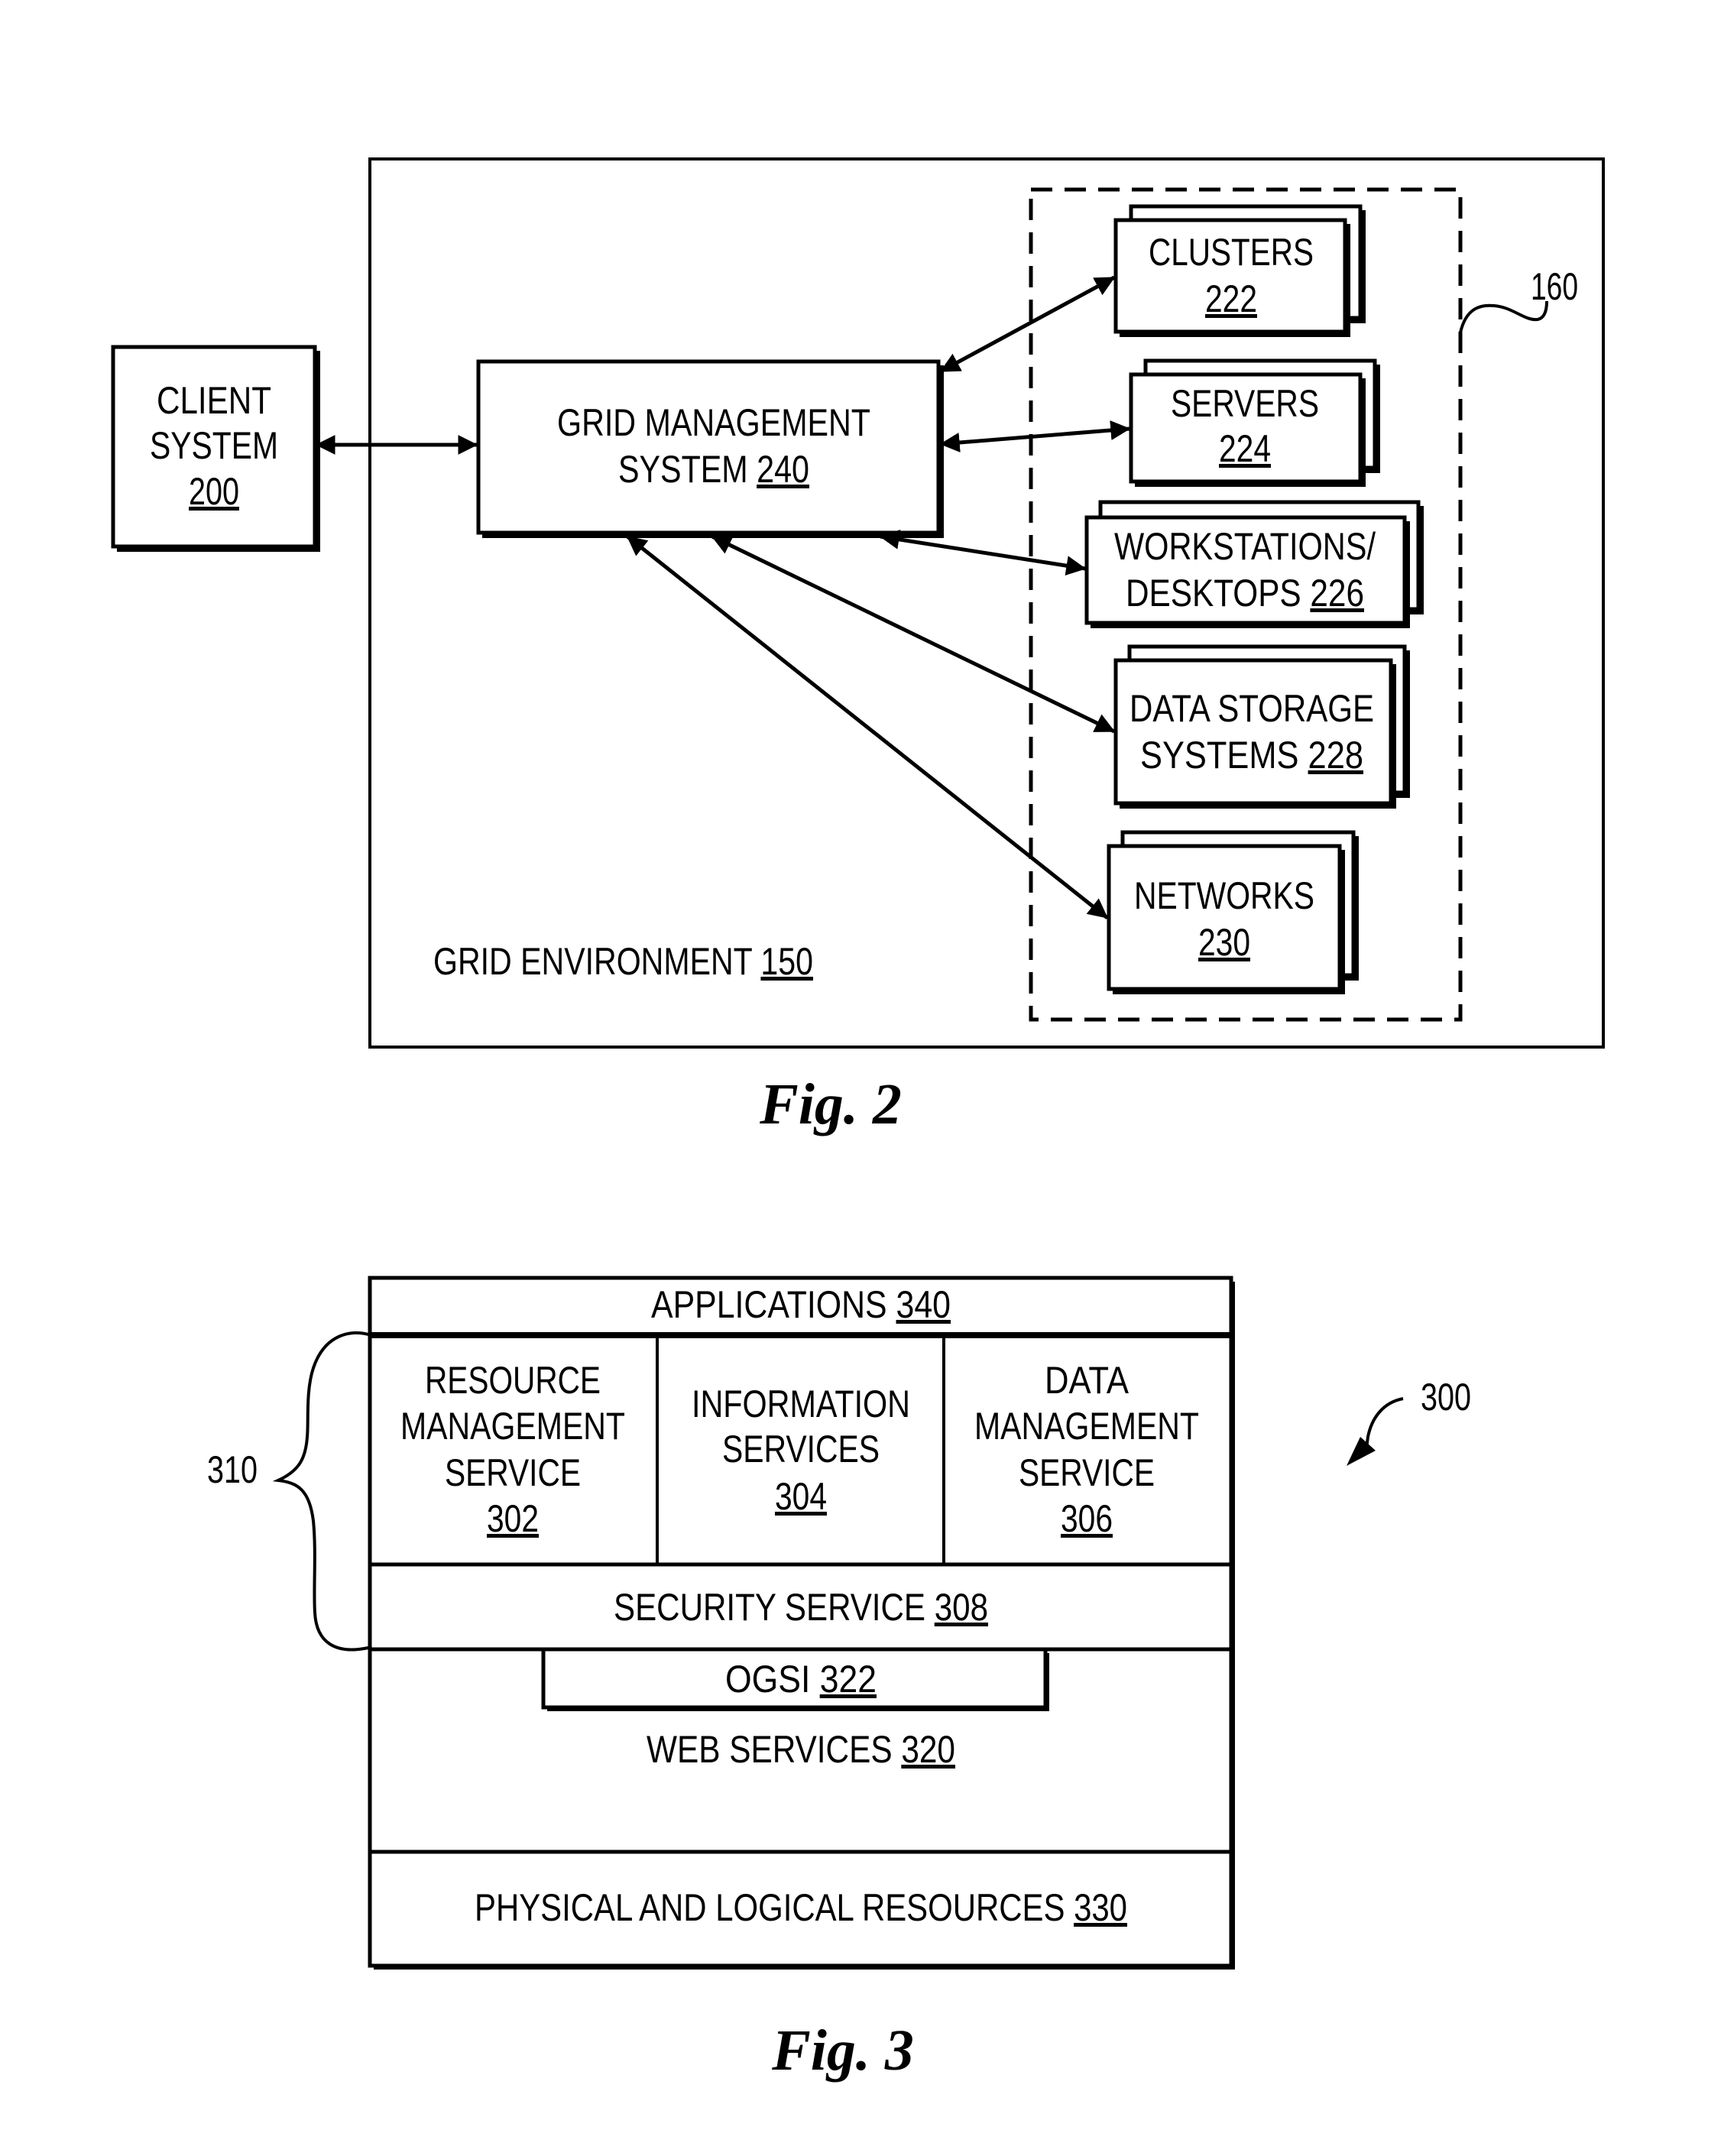 The image size is (1721, 2156). Describe the element at coordinates (1384, 1423) in the screenshot. I see `diagram-ref-arrow` at that location.